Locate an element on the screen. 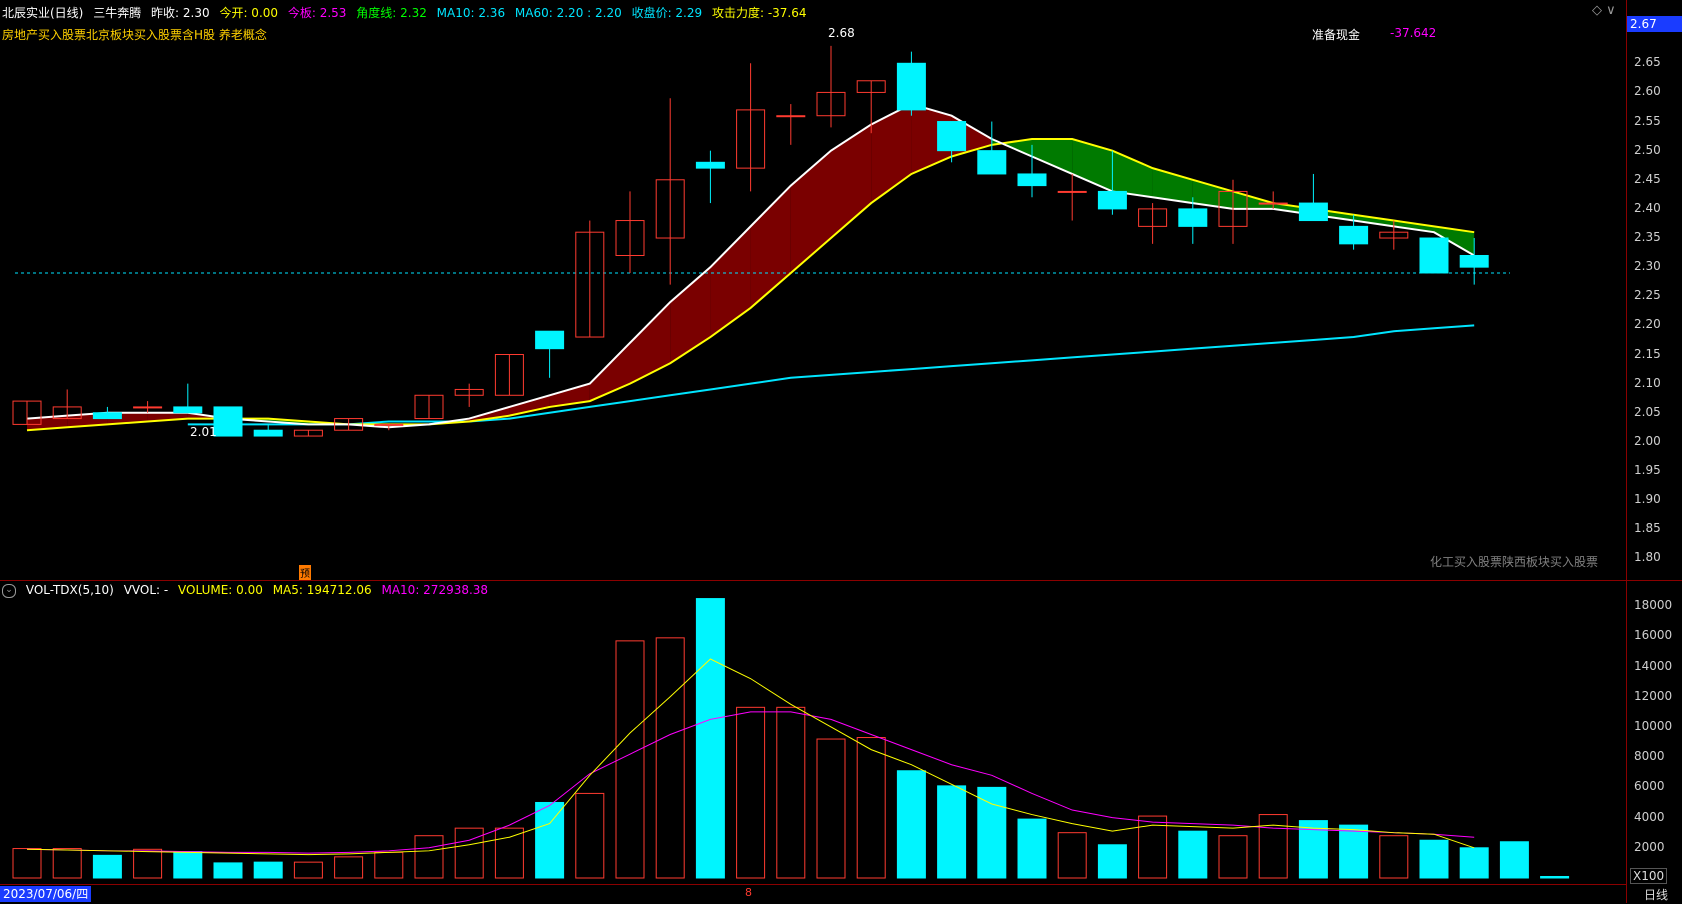  price-tick: 2.30 is located at coordinates (1647, 266).